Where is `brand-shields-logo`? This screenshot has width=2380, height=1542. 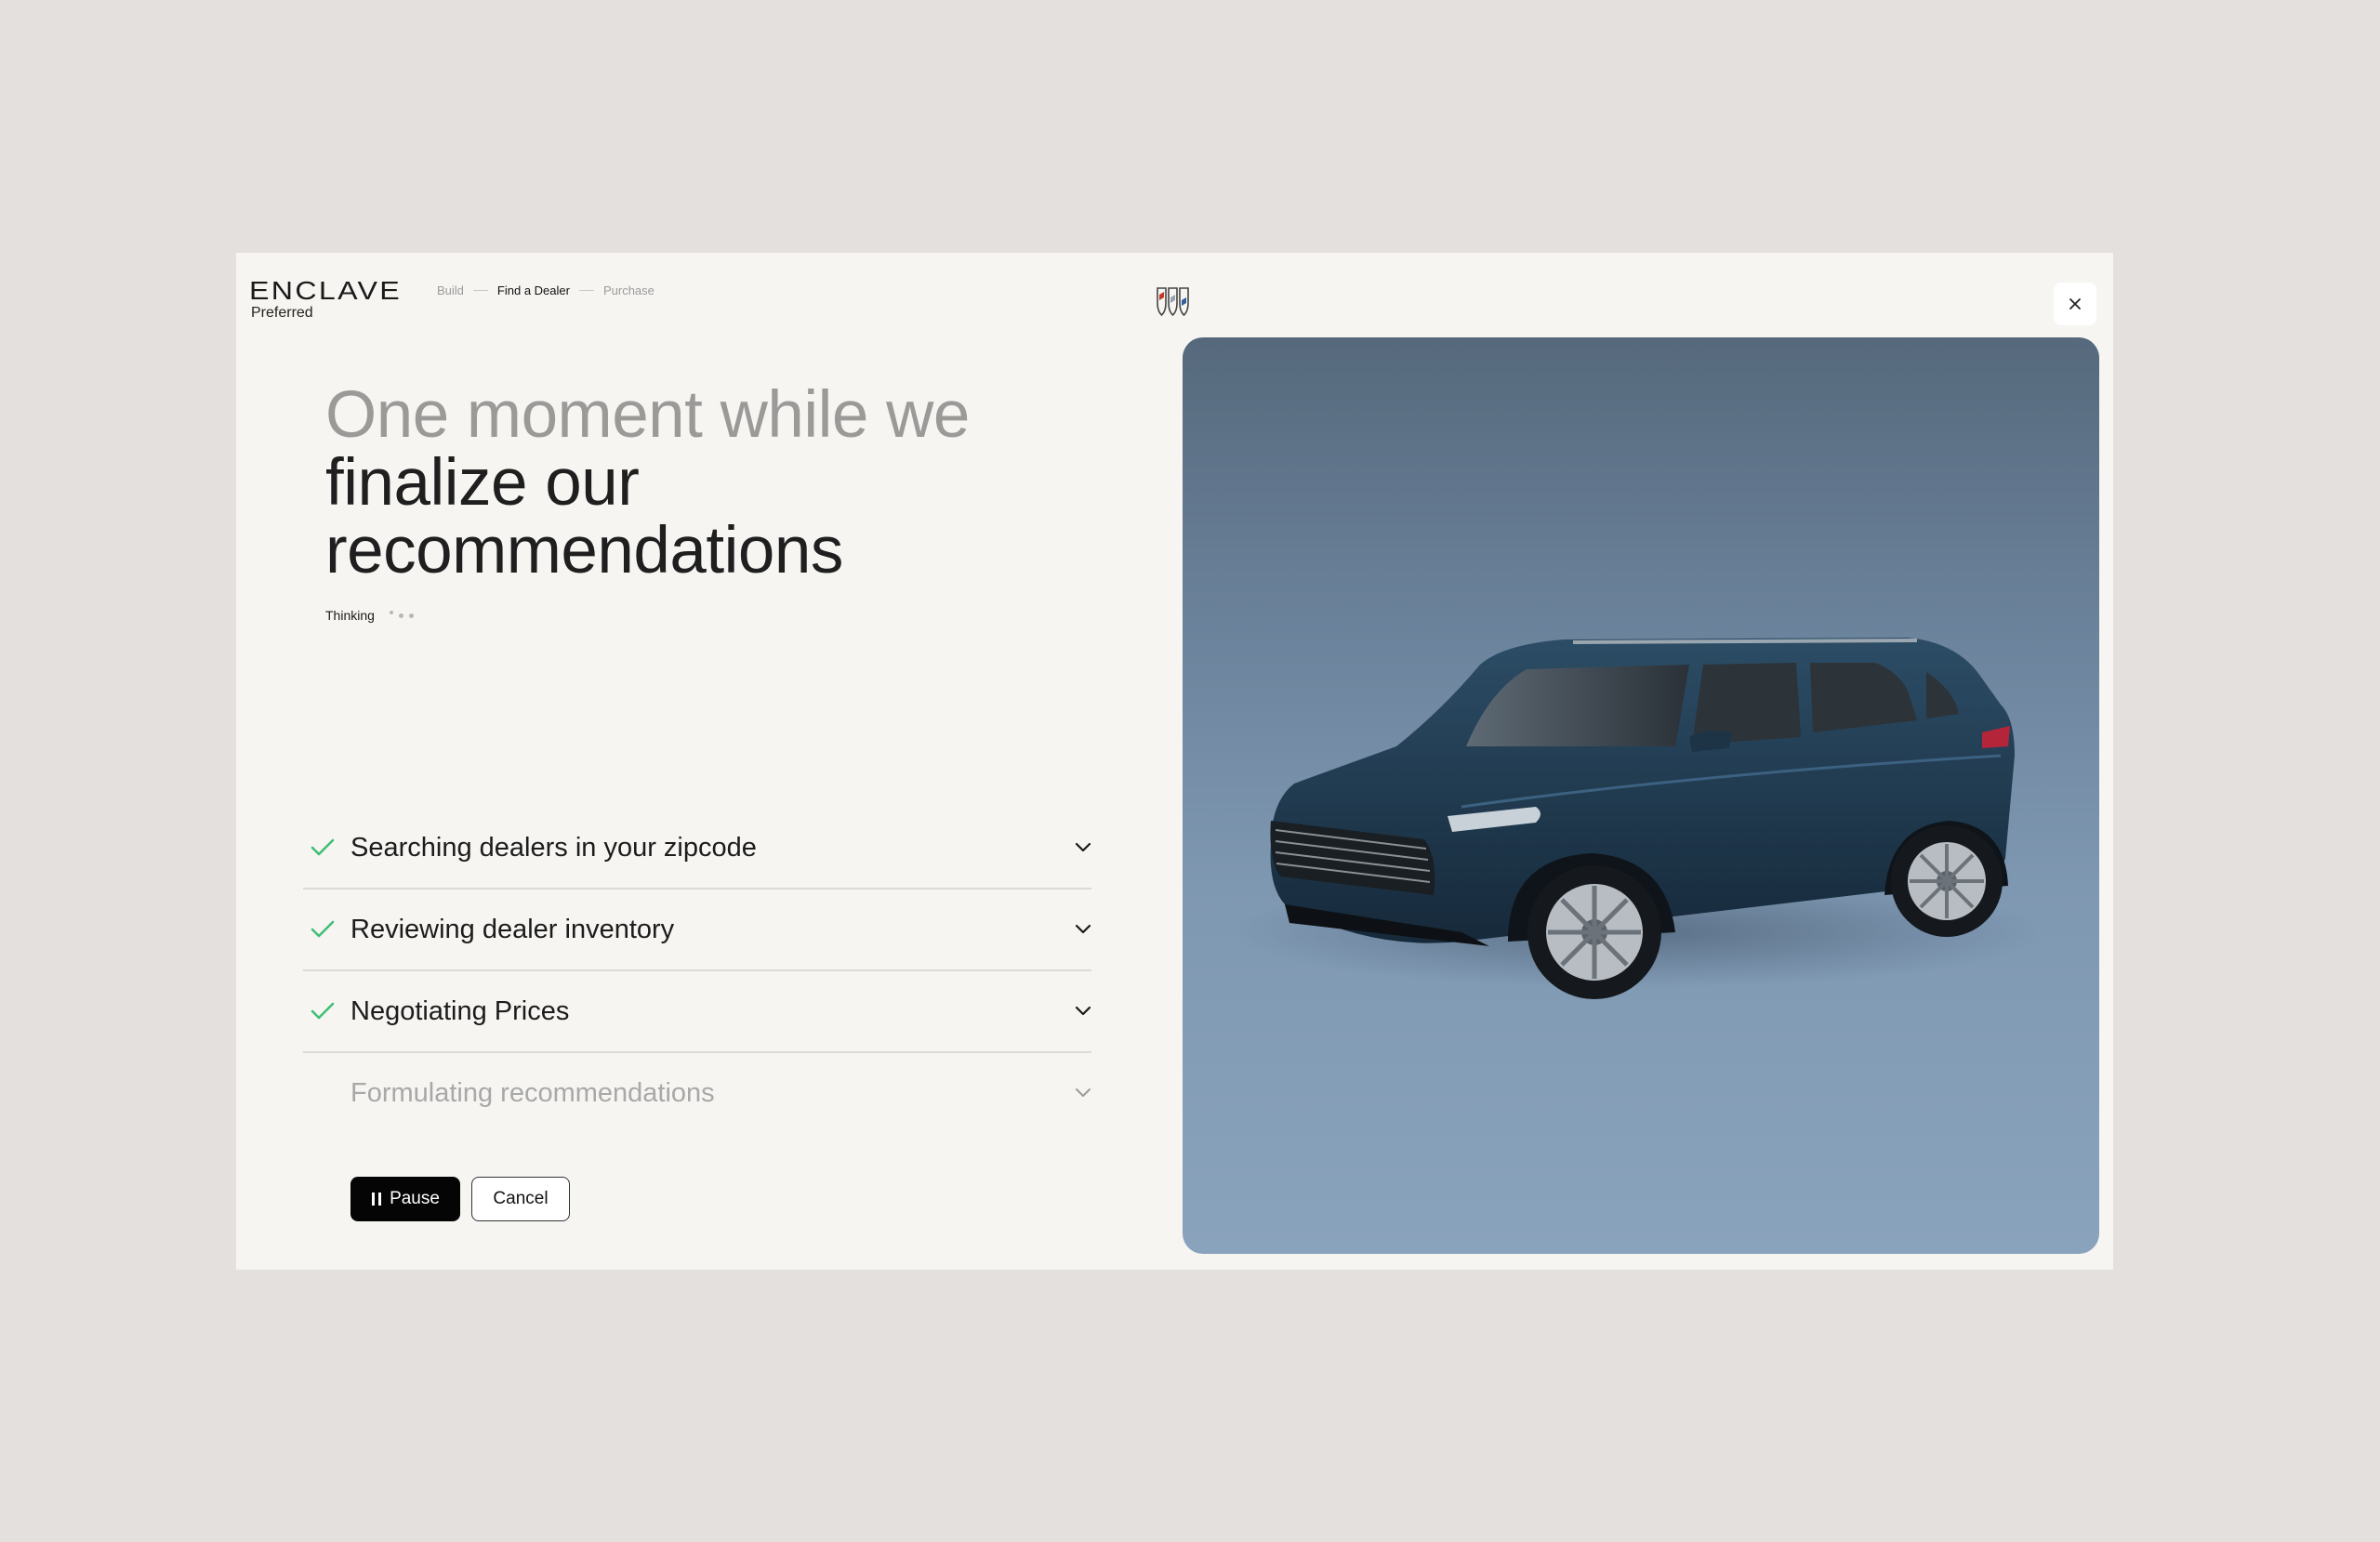
brand-shields-logo is located at coordinates (1173, 302).